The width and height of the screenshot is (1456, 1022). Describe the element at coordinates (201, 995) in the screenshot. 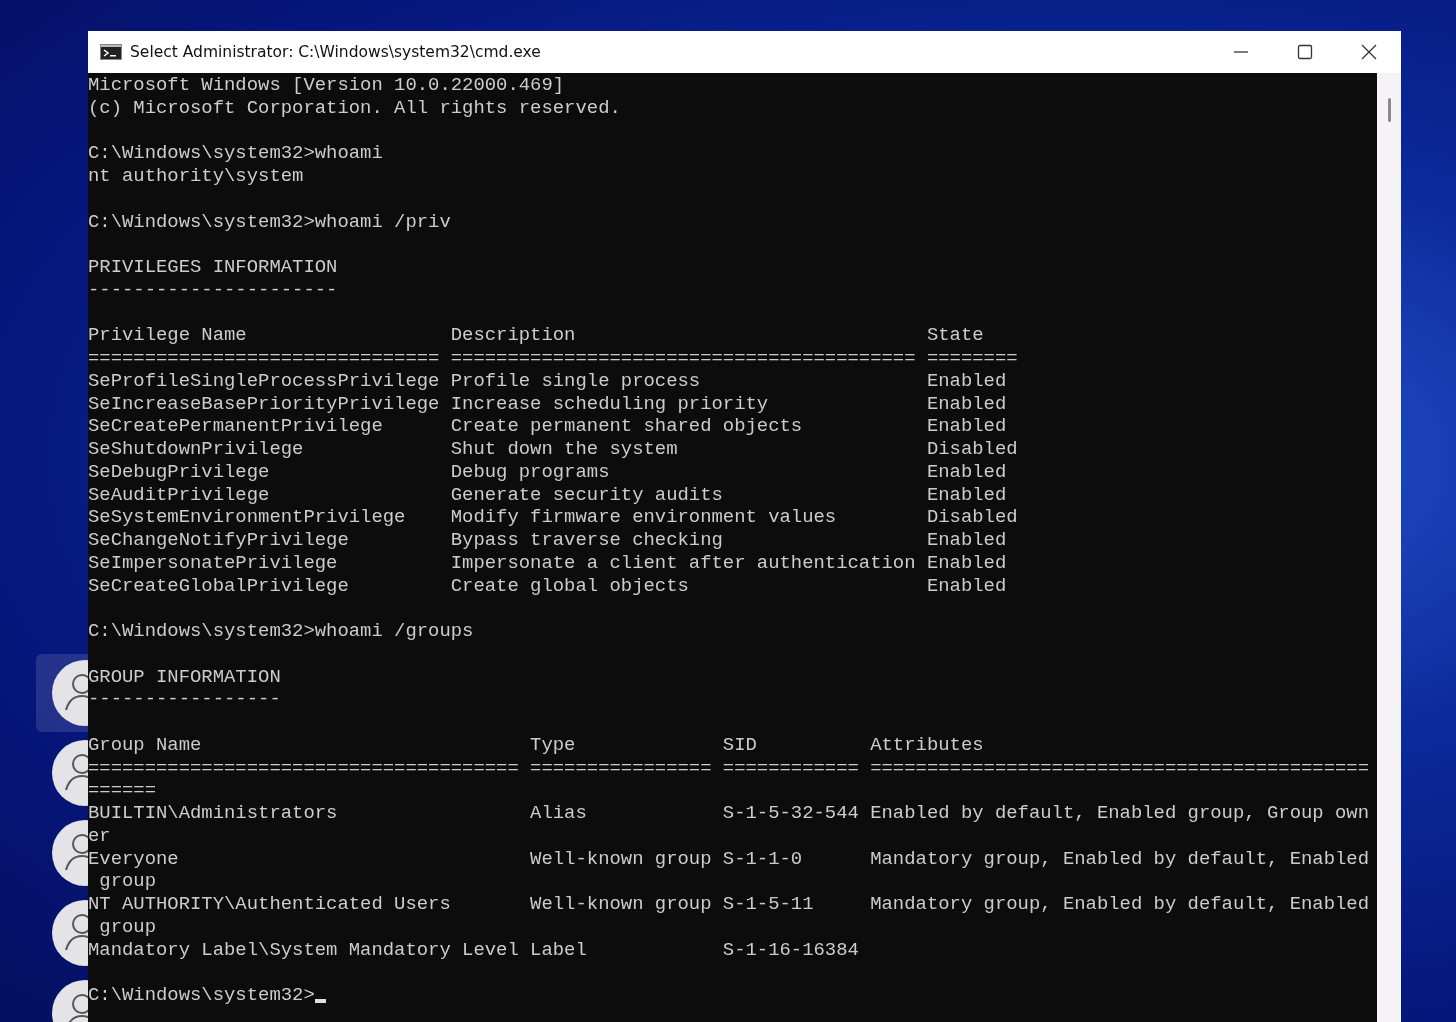

I see `console-line: C:\Windows\system32>` at that location.